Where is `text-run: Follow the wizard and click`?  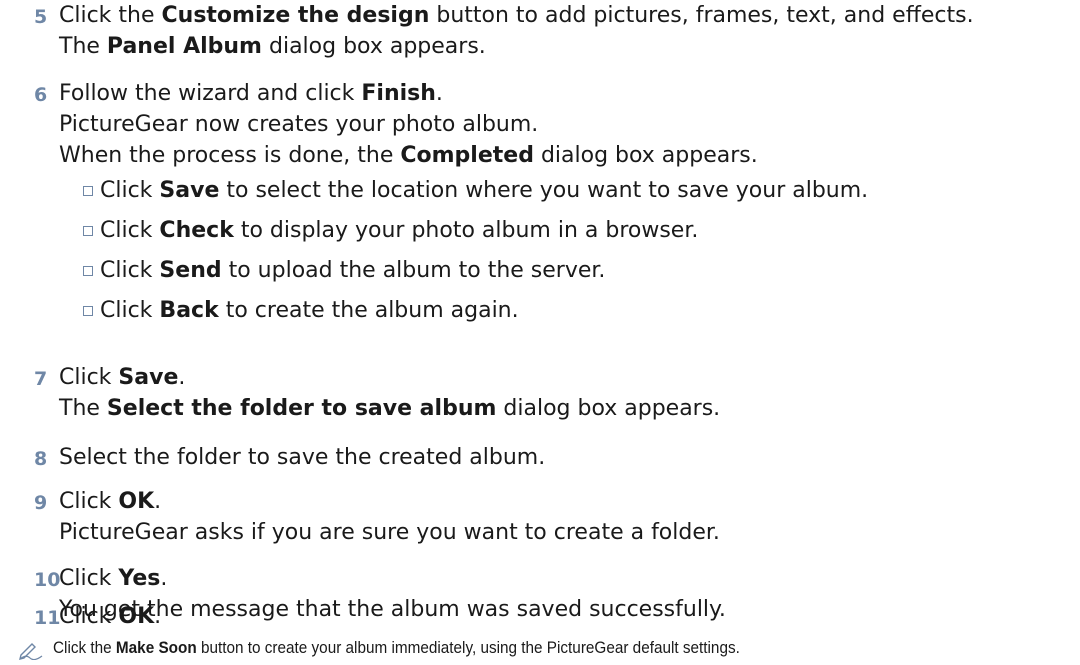 text-run: Follow the wizard and click is located at coordinates (210, 93).